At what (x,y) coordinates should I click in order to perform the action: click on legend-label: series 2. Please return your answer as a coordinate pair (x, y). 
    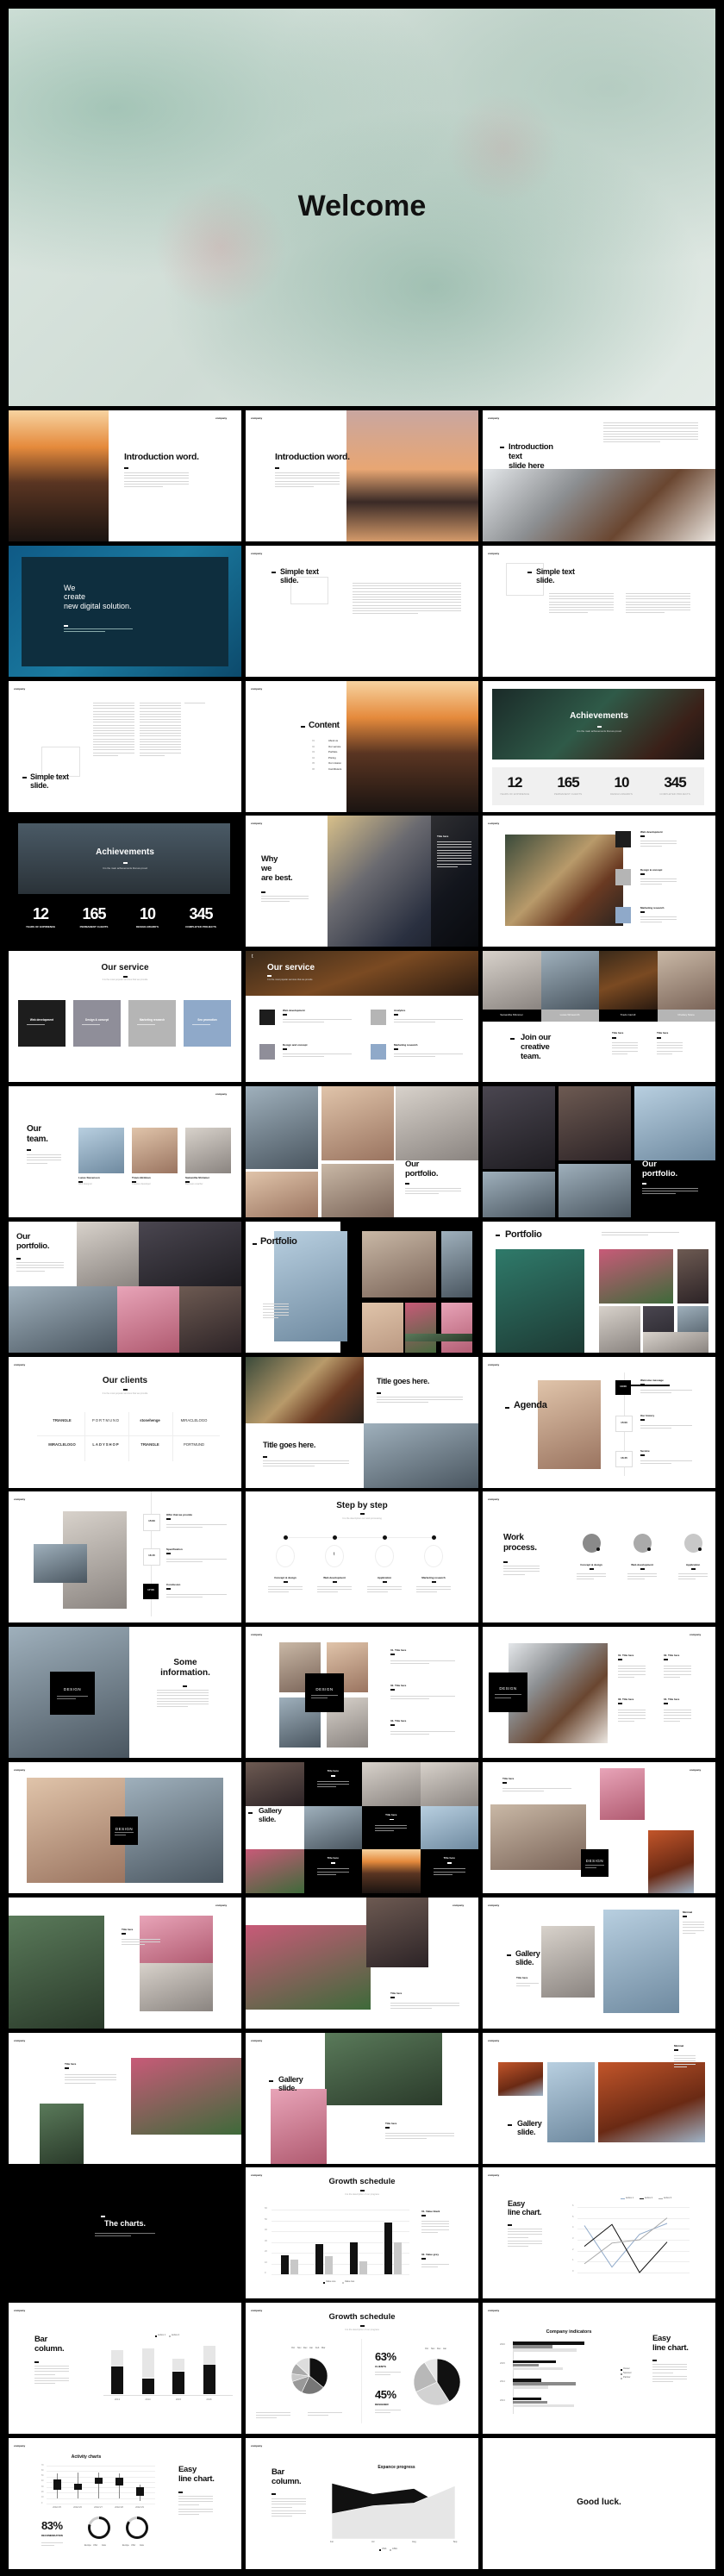
    Looking at the image, I should click on (176, 2335).